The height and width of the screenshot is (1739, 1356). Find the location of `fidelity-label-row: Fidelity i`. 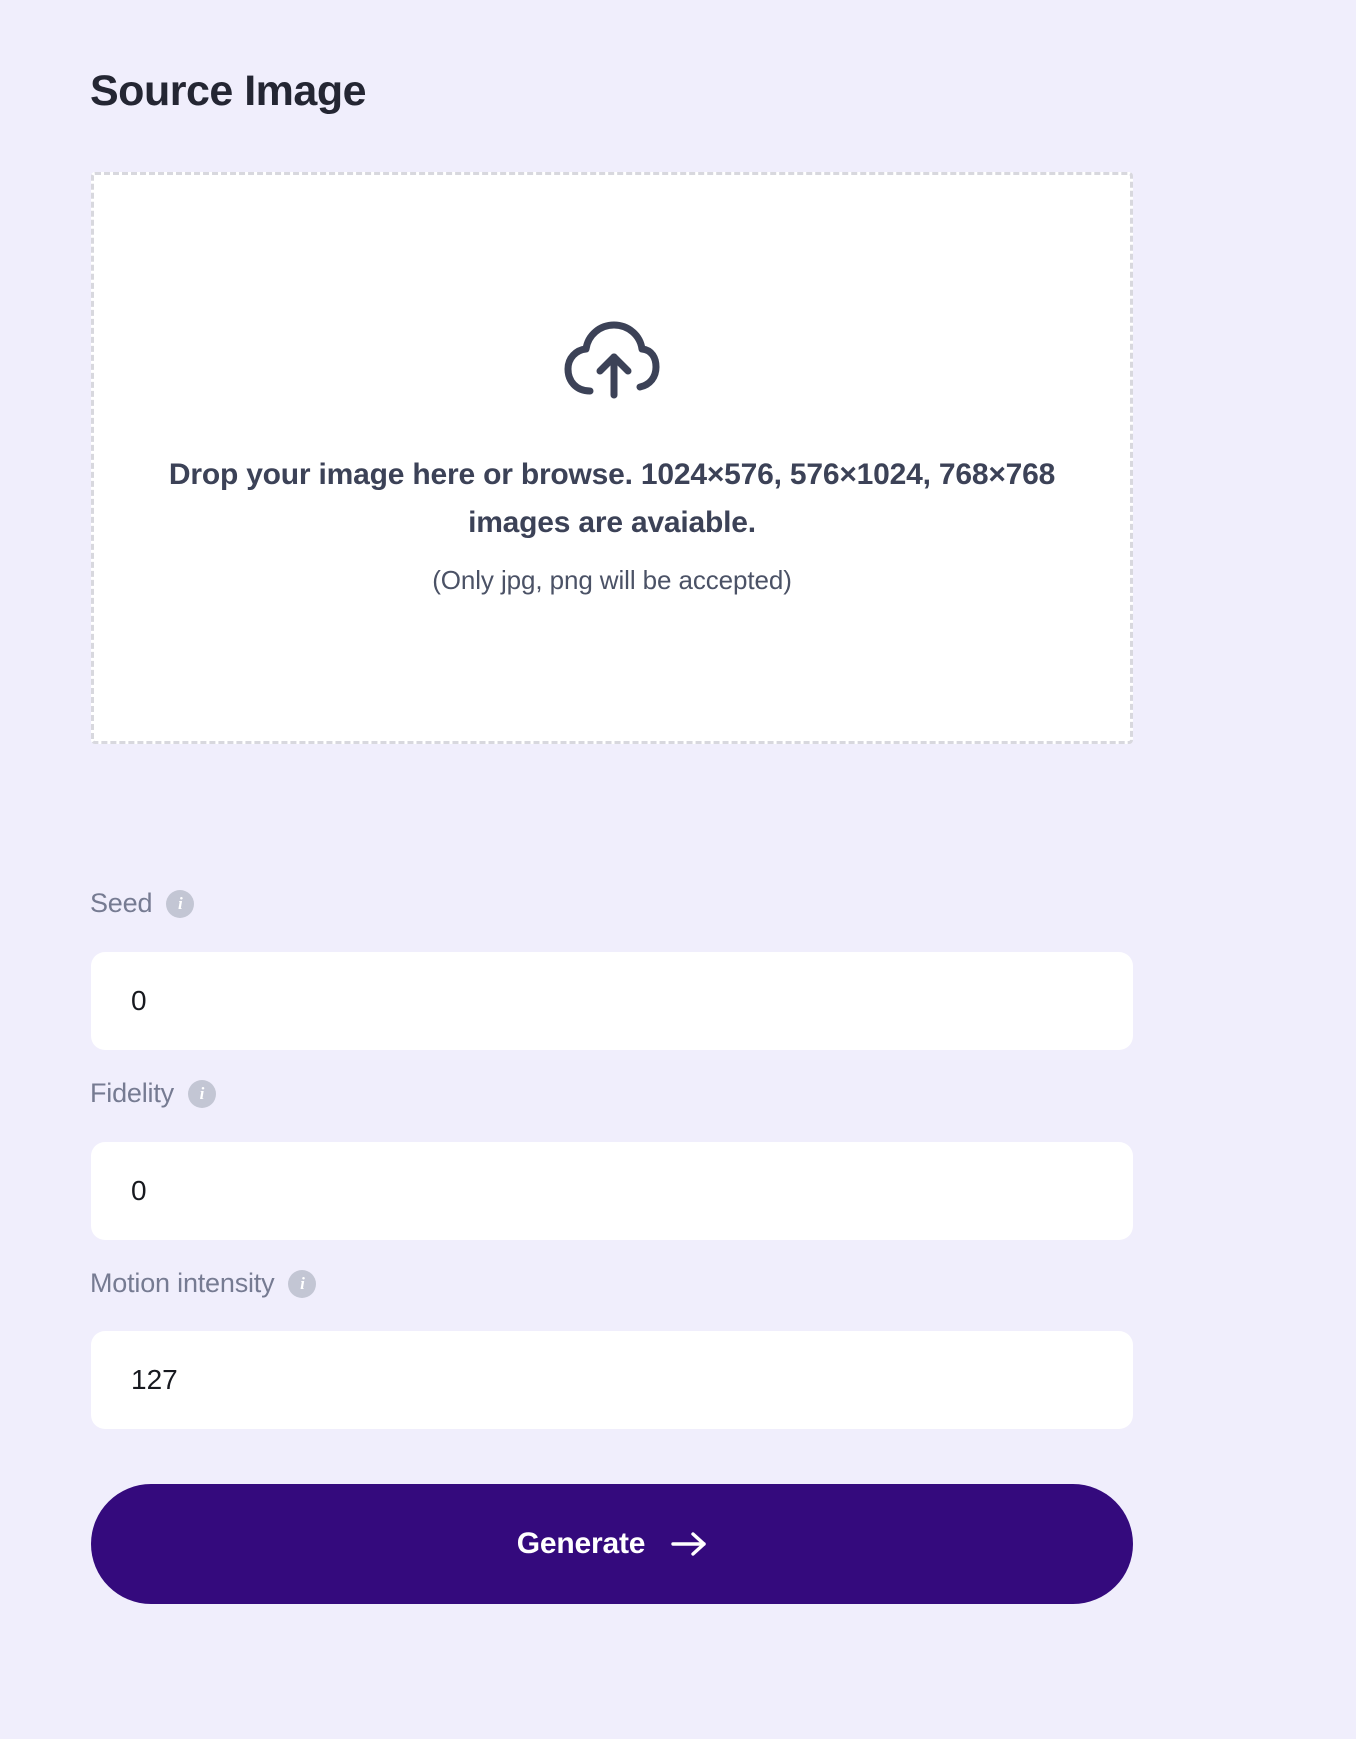

fidelity-label-row: Fidelity i is located at coordinates (153, 1093).